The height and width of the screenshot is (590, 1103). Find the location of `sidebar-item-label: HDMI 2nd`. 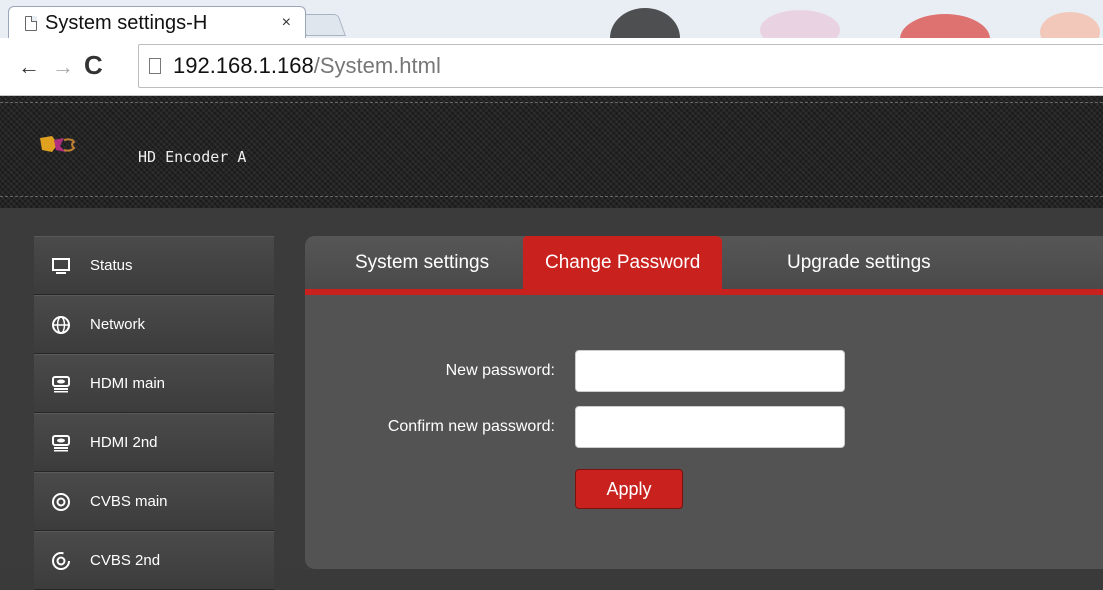

sidebar-item-label: HDMI 2nd is located at coordinates (124, 442).